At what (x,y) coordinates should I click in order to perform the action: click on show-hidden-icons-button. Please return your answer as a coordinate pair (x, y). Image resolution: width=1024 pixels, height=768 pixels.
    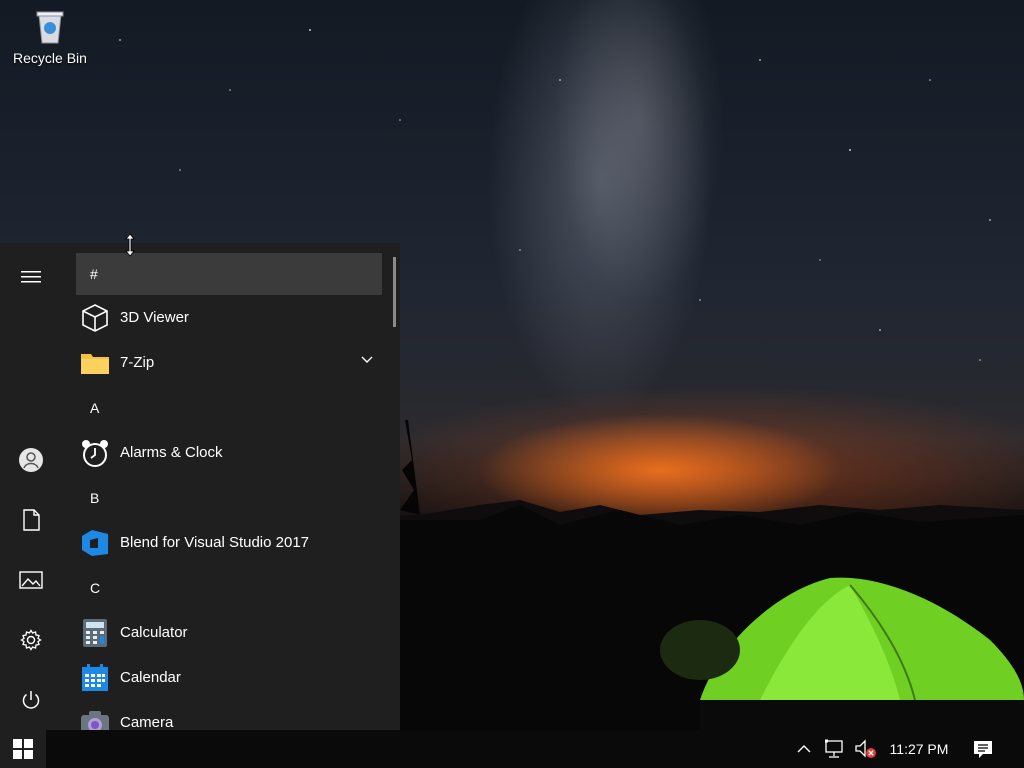
    Looking at the image, I should click on (804, 749).